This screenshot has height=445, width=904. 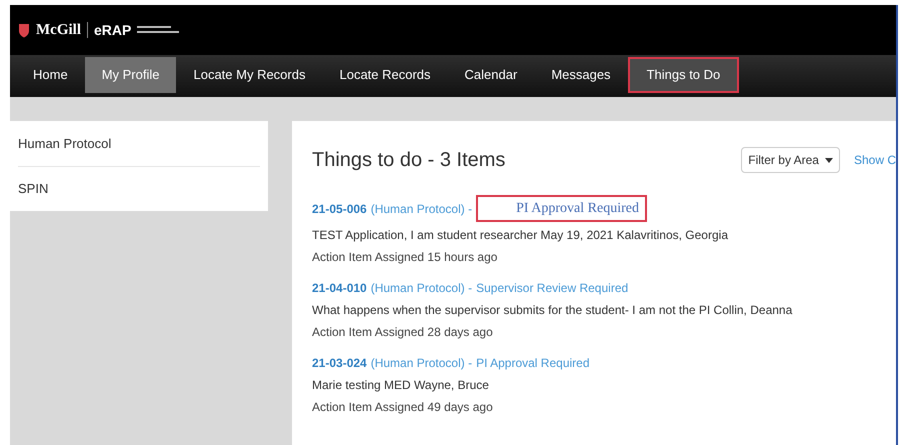 What do you see at coordinates (403, 332) in the screenshot?
I see `assigned-time: Action Item Assigned 28 days ago` at bounding box center [403, 332].